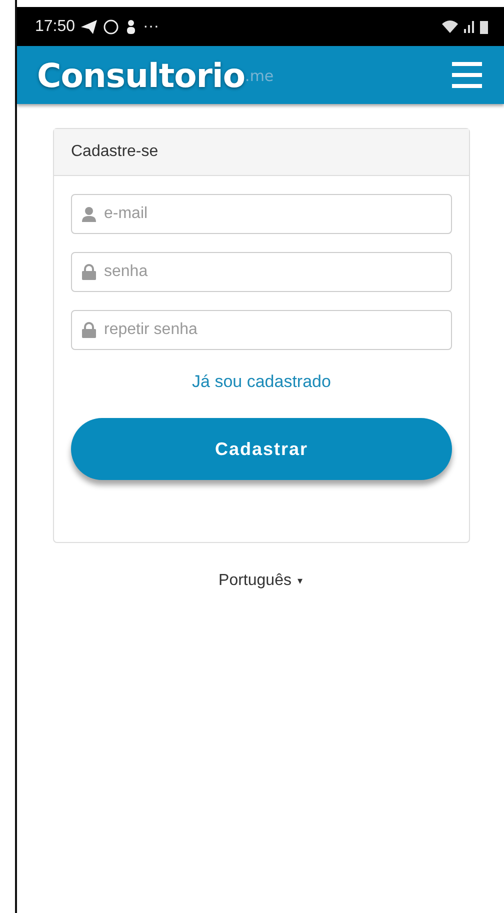  I want to click on send-icon, so click(89, 27).